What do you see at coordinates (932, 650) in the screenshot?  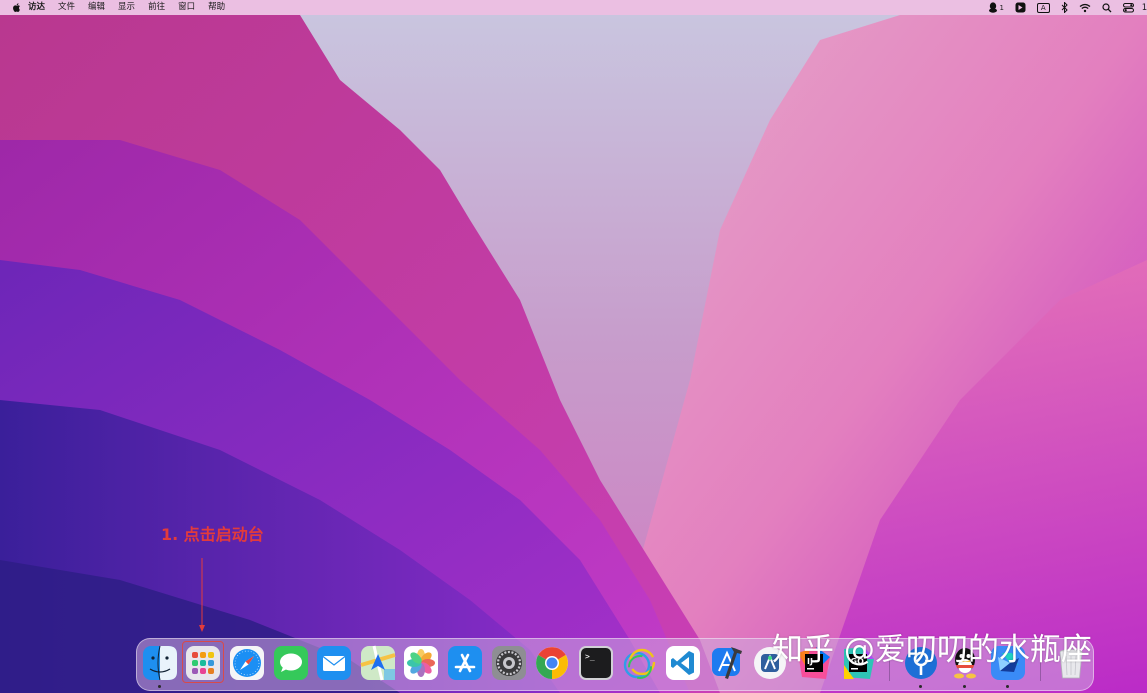 I see `zhihu-watermark: 知乎 @爱叨叨的水瓶座` at bounding box center [932, 650].